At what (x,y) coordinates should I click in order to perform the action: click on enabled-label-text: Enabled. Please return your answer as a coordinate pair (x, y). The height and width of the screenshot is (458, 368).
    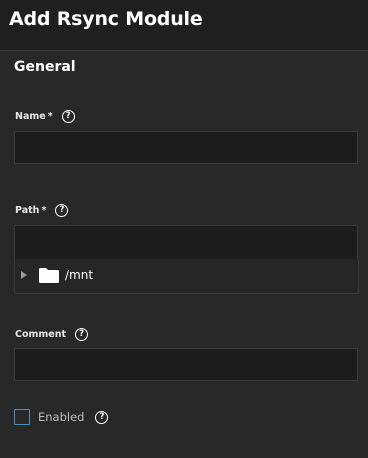
    Looking at the image, I should click on (61, 417).